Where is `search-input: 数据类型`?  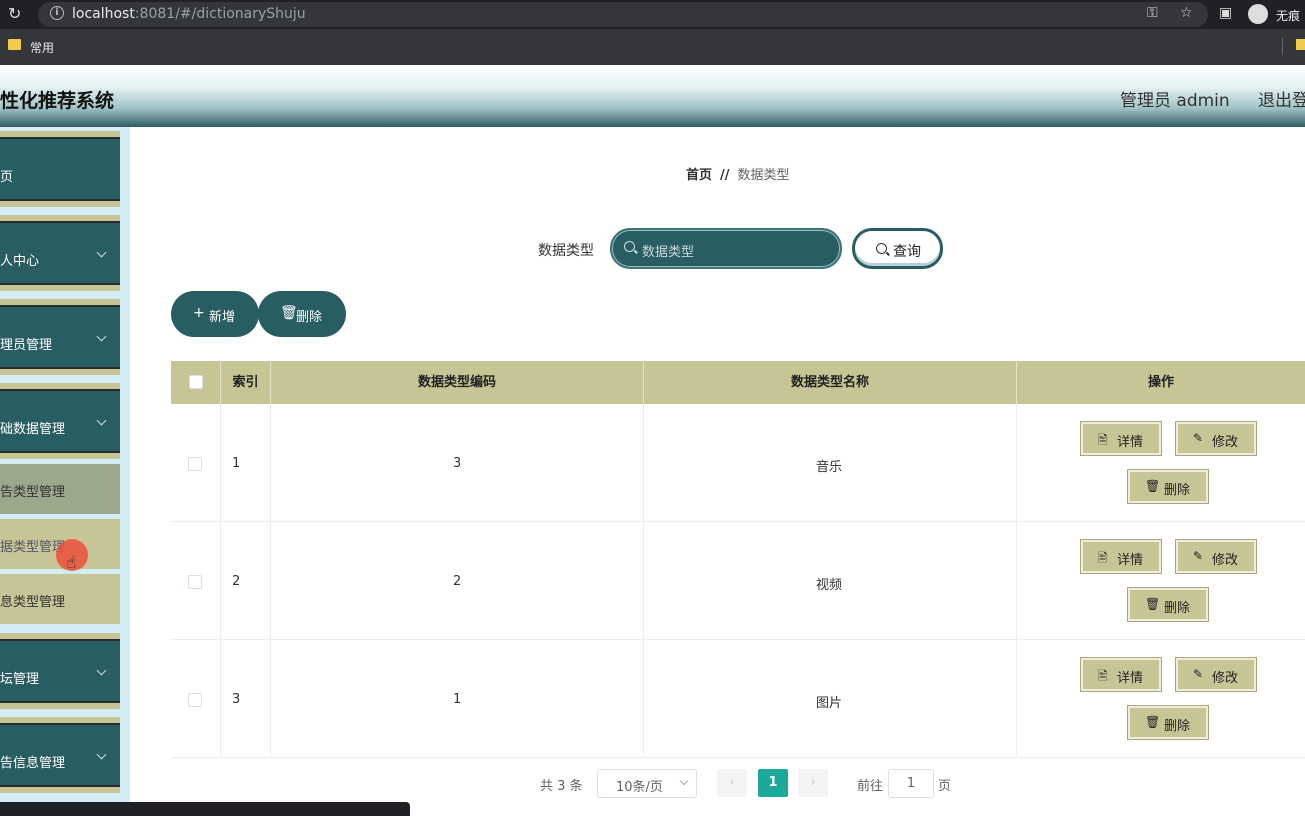 search-input: 数据类型 is located at coordinates (726, 248).